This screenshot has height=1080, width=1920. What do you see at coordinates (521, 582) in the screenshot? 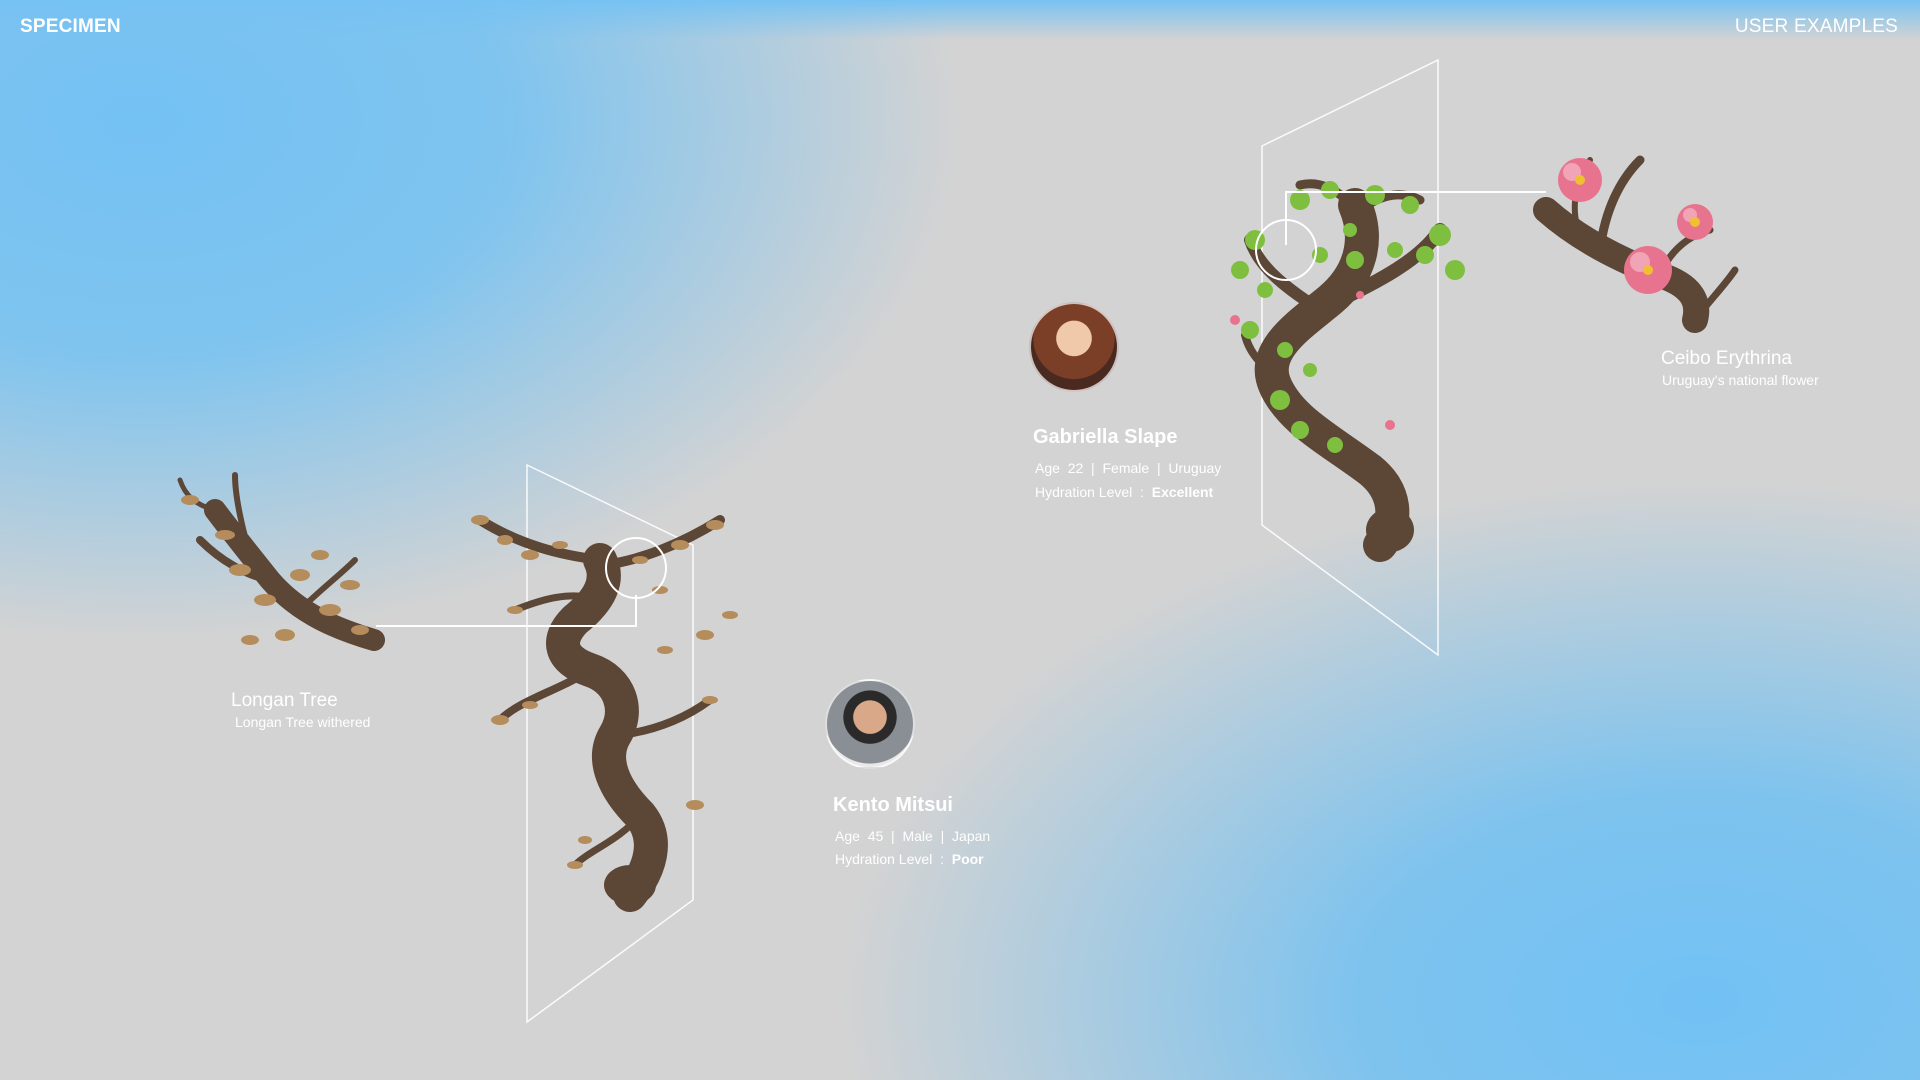
I see `withered-connector` at bounding box center [521, 582].